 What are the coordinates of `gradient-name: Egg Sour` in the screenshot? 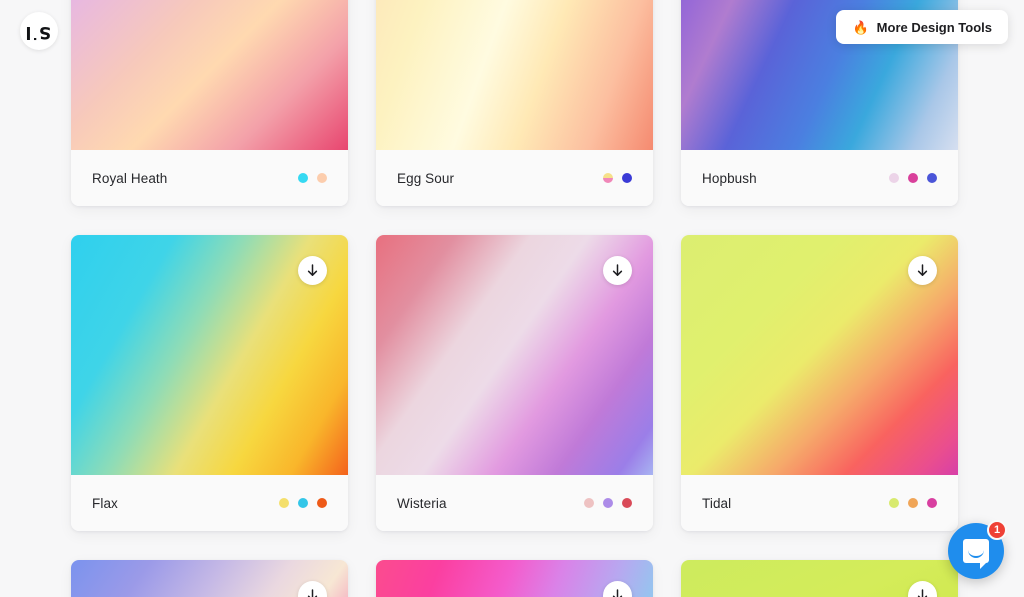 It's located at (426, 178).